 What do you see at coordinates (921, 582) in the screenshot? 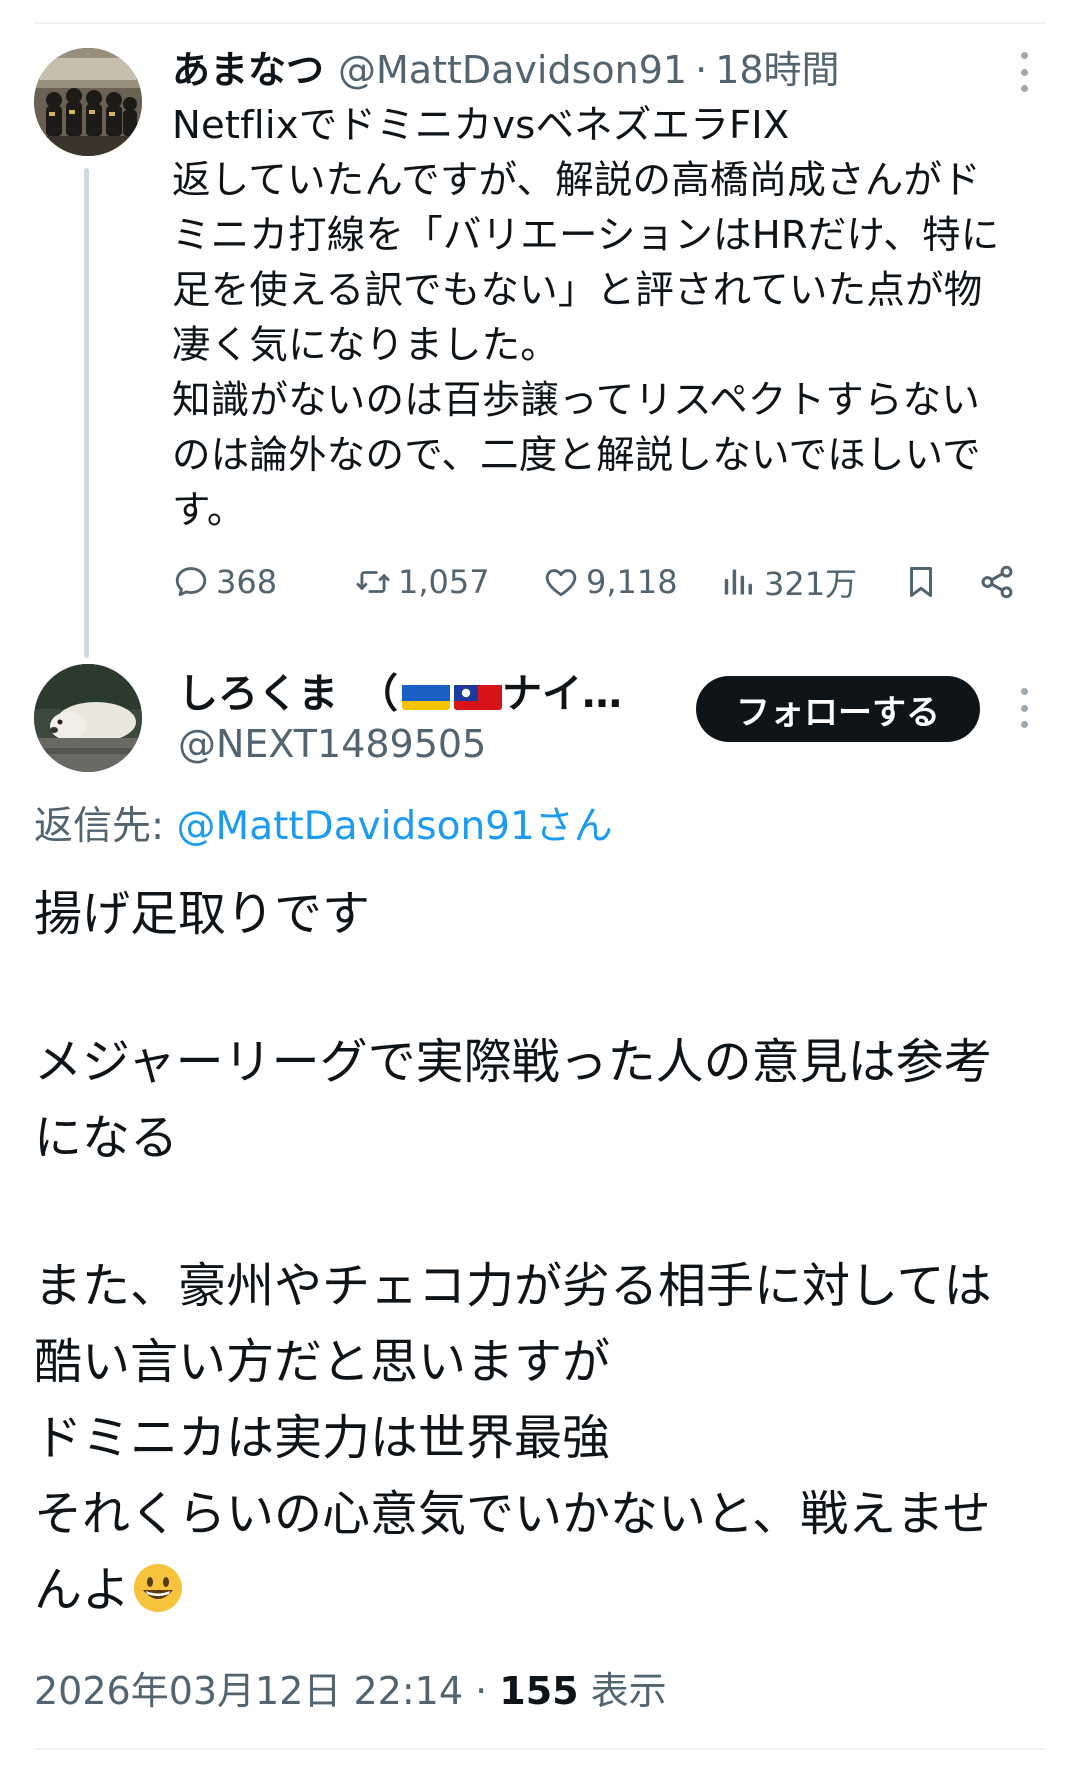
I see `bookmark-icon` at bounding box center [921, 582].